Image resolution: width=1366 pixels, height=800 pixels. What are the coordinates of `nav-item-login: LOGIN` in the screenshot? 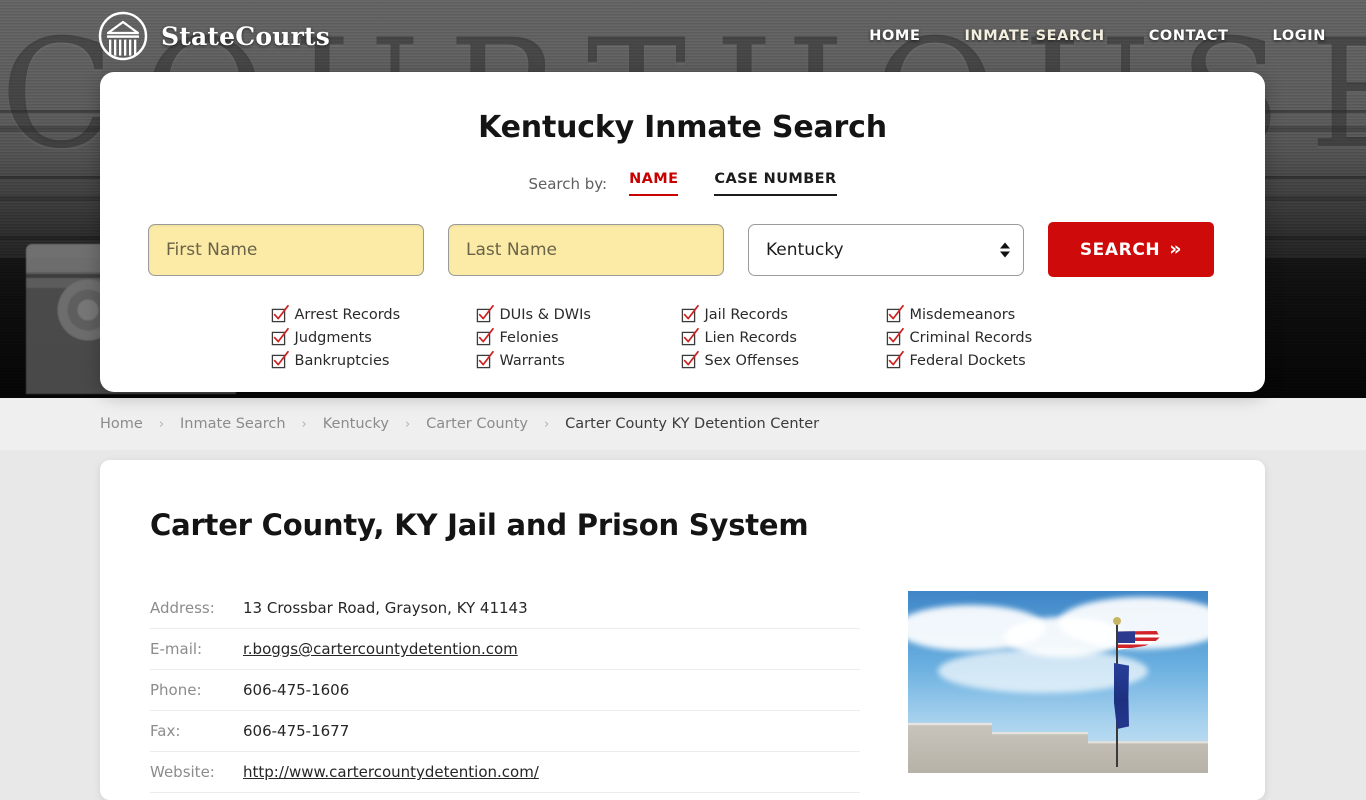 It's located at (1299, 36).